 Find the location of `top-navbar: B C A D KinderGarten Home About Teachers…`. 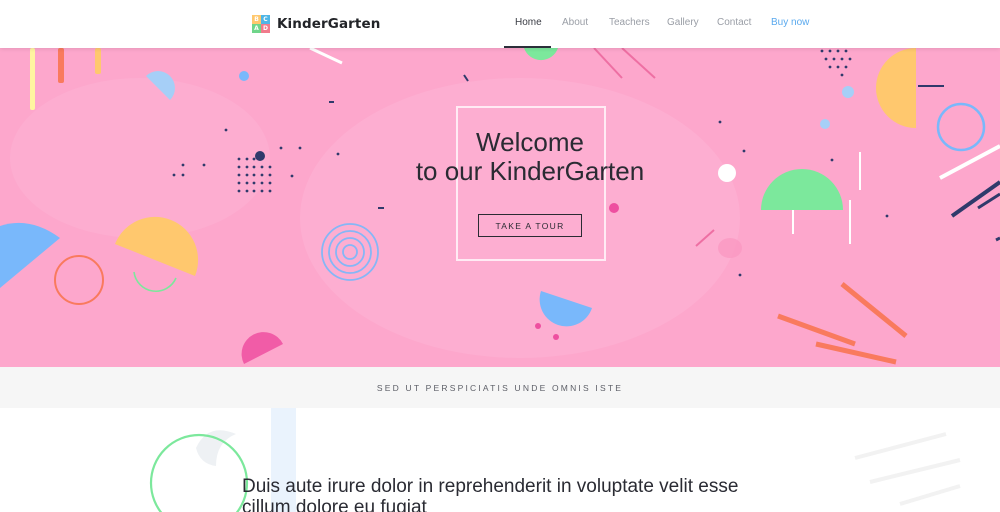

top-navbar: B C A D KinderGarten Home About Teachers… is located at coordinates (500, 24).